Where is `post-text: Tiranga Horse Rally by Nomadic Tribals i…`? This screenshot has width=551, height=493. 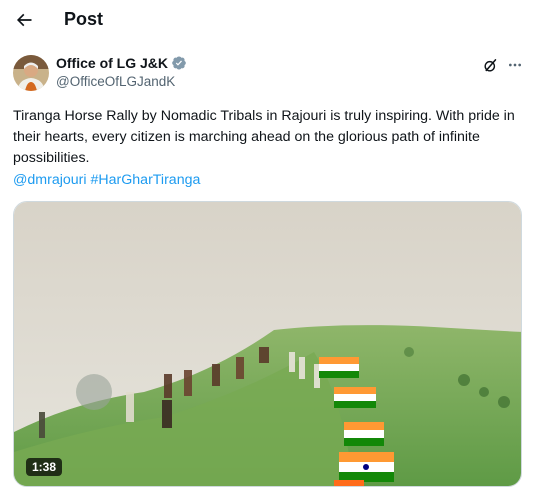 post-text: Tiranga Horse Rally by Nomadic Tribals i… is located at coordinates (264, 137).